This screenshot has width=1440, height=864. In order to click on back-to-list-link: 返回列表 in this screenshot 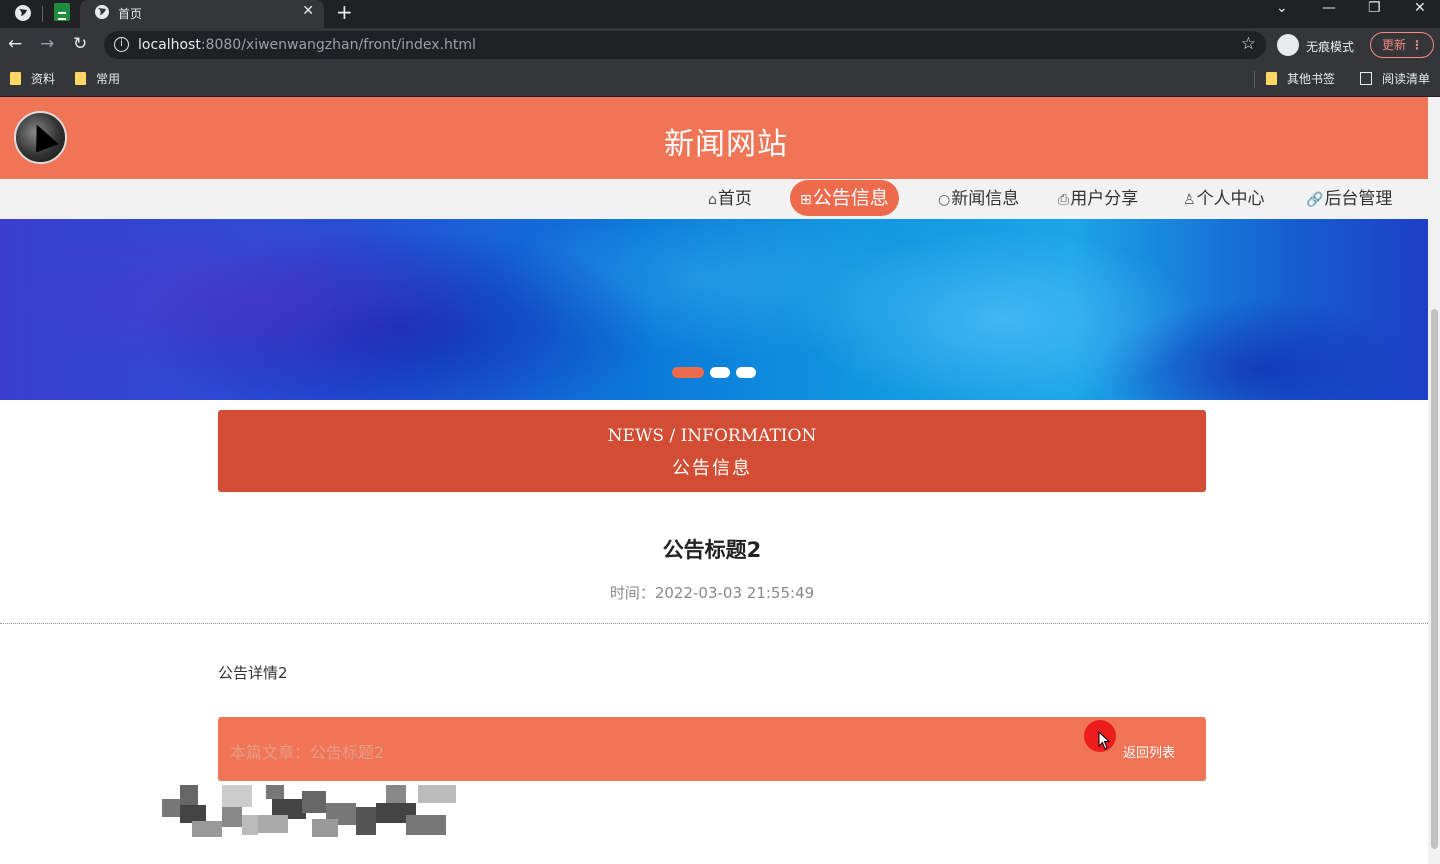, I will do `click(1149, 751)`.